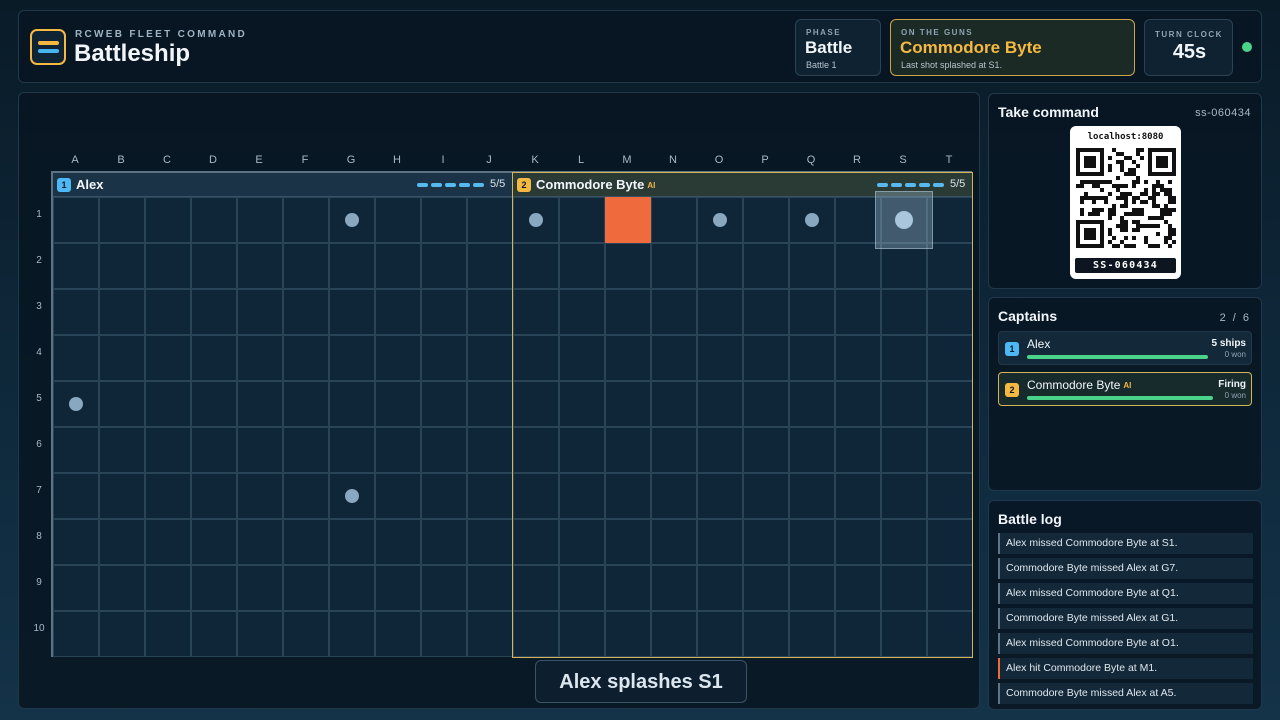 This screenshot has width=1280, height=720. Describe the element at coordinates (950, 496) in the screenshot. I see `grid-cell-T7` at that location.